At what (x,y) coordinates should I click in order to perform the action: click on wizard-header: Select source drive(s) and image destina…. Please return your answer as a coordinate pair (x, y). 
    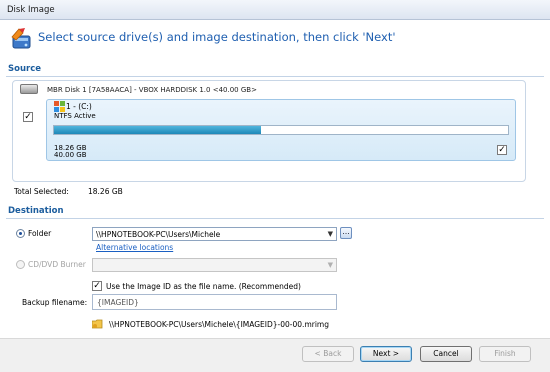
    Looking at the image, I should click on (275, 39).